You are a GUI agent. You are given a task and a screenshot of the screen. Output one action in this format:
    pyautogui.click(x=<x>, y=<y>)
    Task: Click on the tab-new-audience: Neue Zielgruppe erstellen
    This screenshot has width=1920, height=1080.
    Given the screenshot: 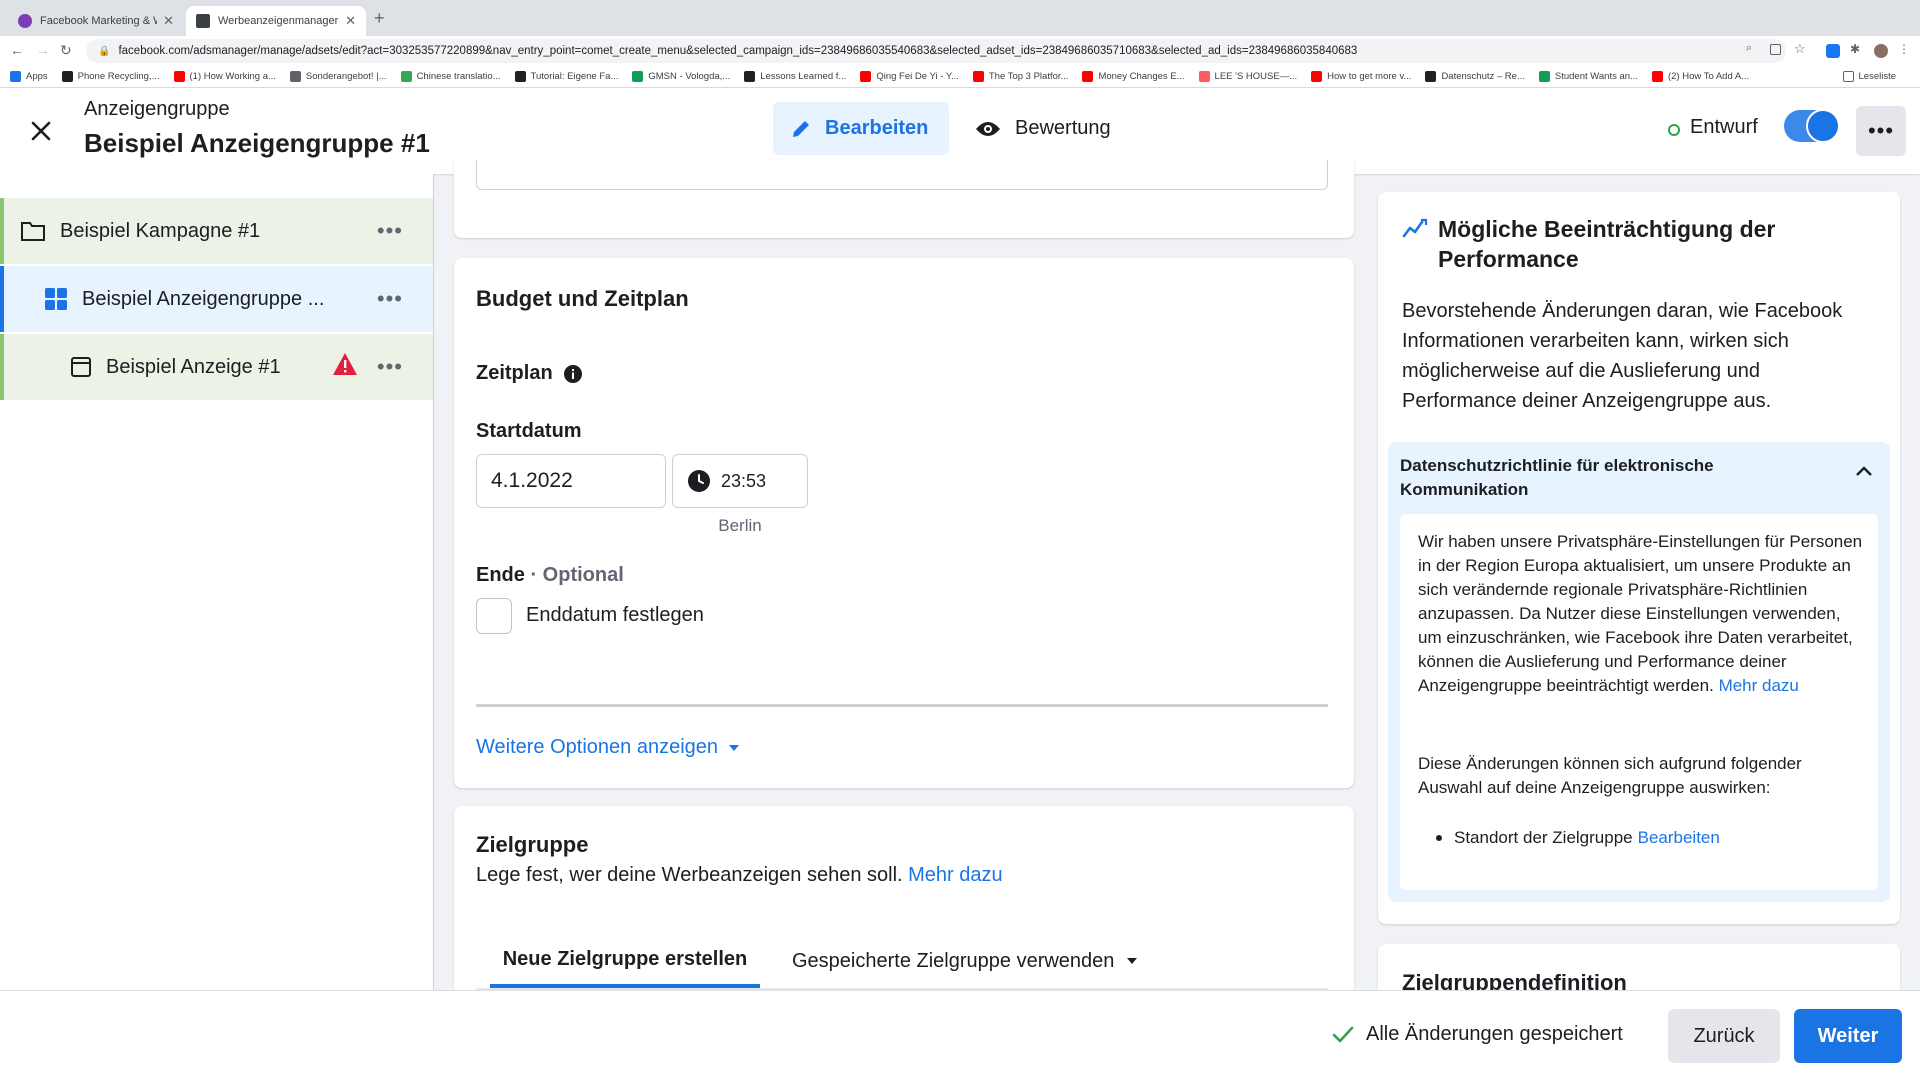 What is the action you would take?
    pyautogui.click(x=625, y=961)
    